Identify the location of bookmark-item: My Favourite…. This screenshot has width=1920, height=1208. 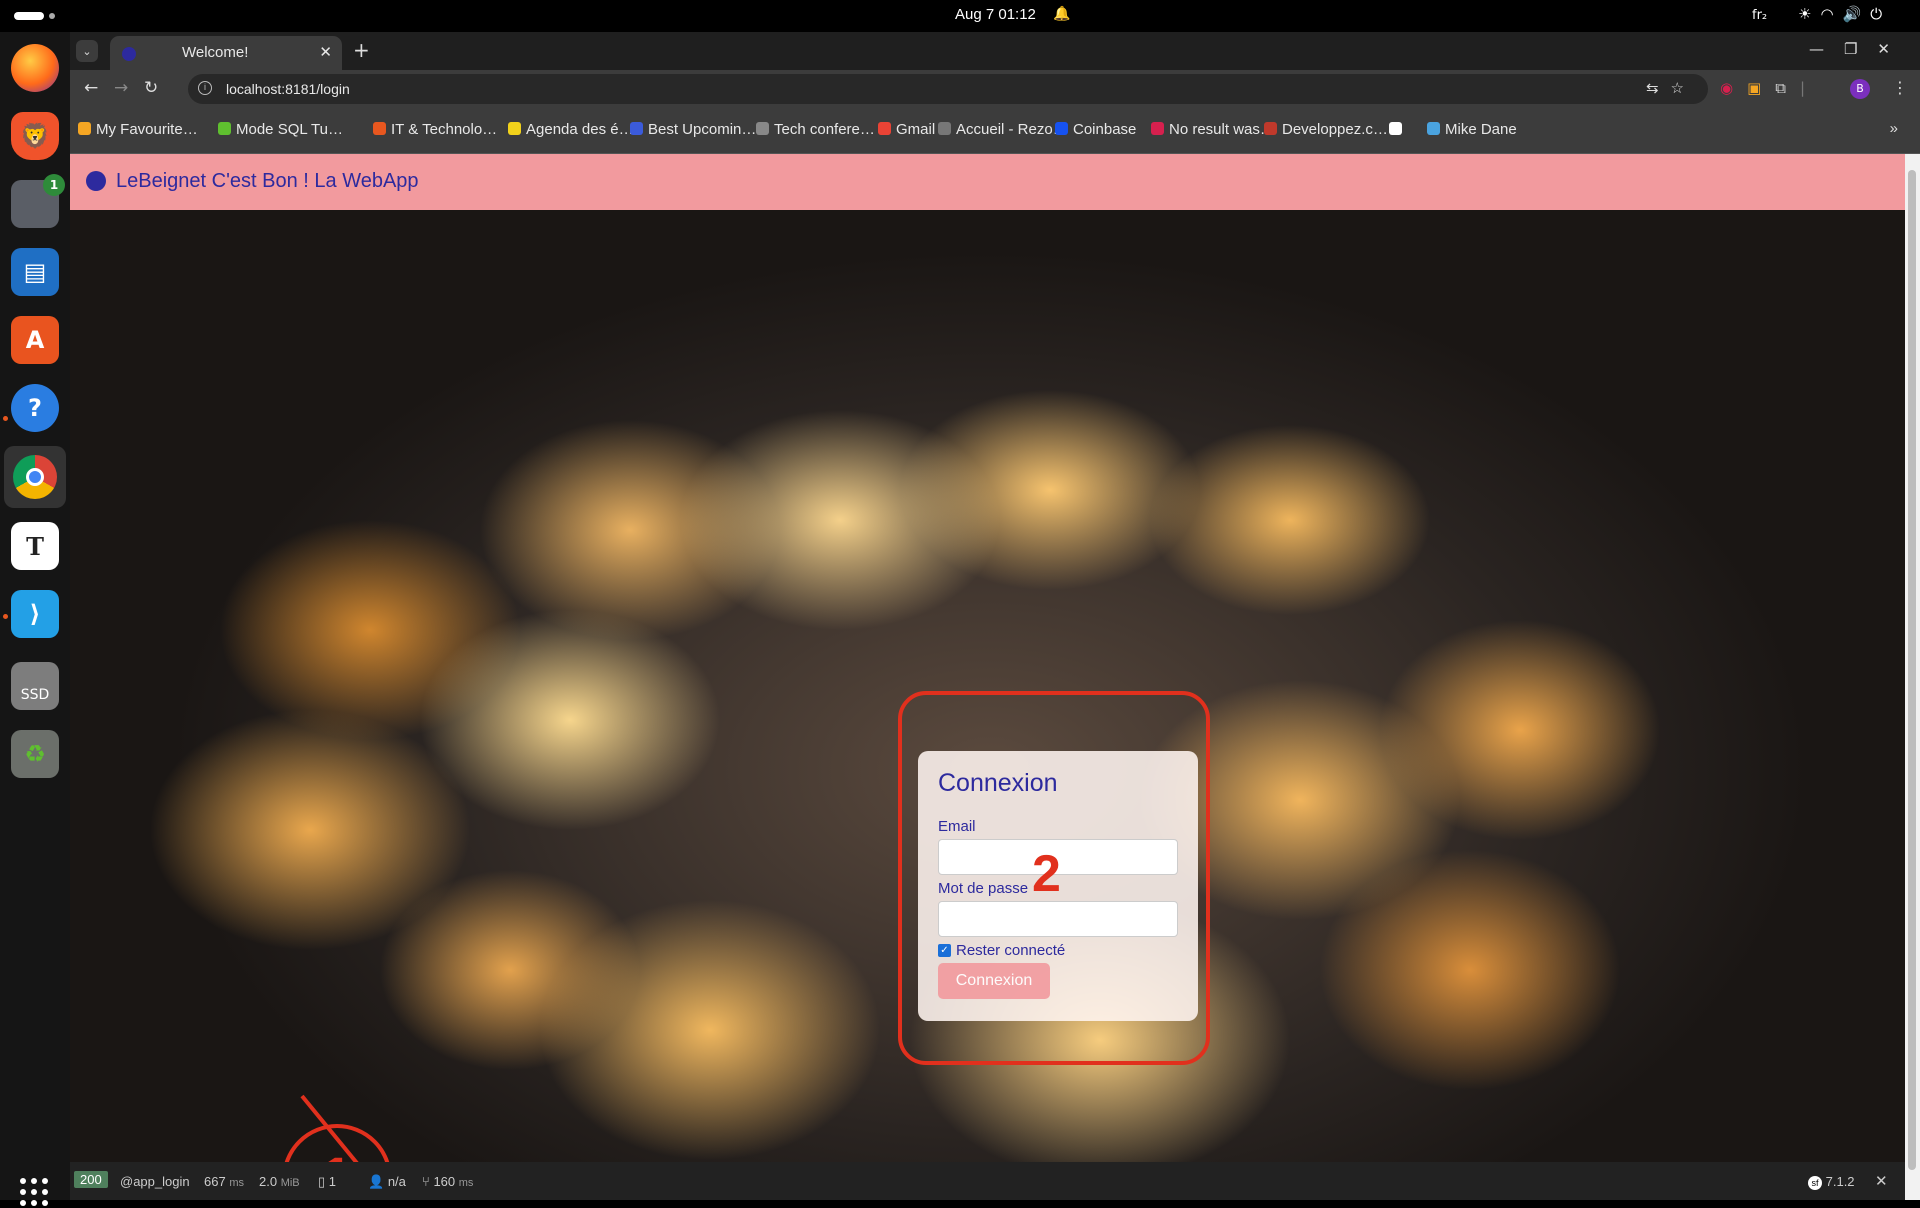
(138, 129).